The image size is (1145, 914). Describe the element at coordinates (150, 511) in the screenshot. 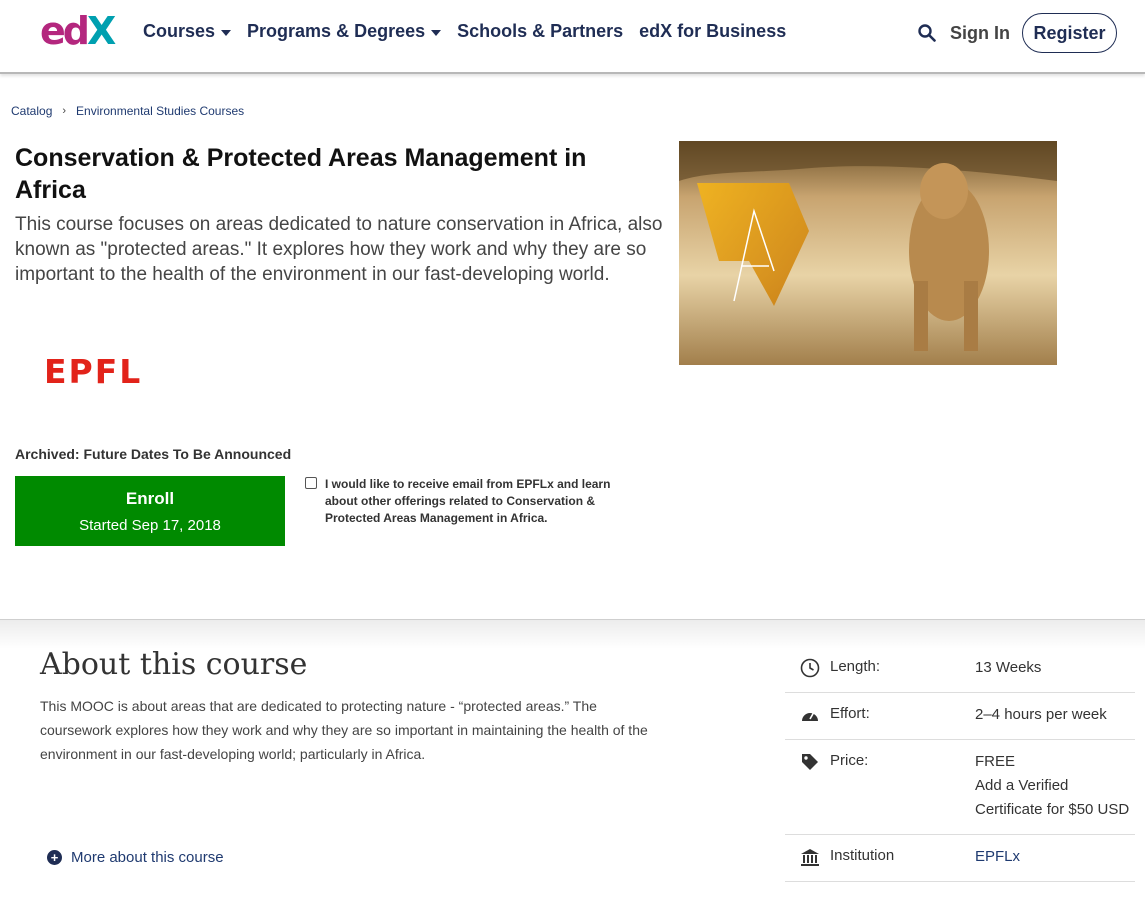

I see `enroll-button: Enroll Started Sep 17, 2018` at that location.